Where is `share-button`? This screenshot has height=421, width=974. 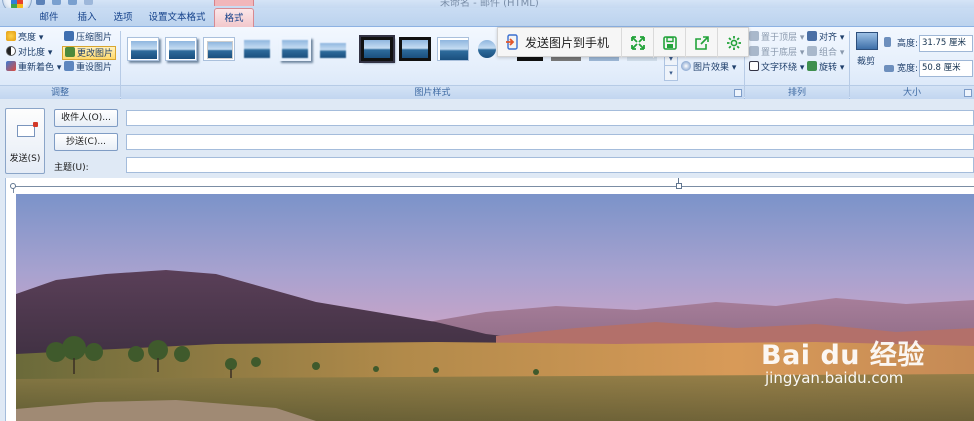
share-button is located at coordinates (701, 43).